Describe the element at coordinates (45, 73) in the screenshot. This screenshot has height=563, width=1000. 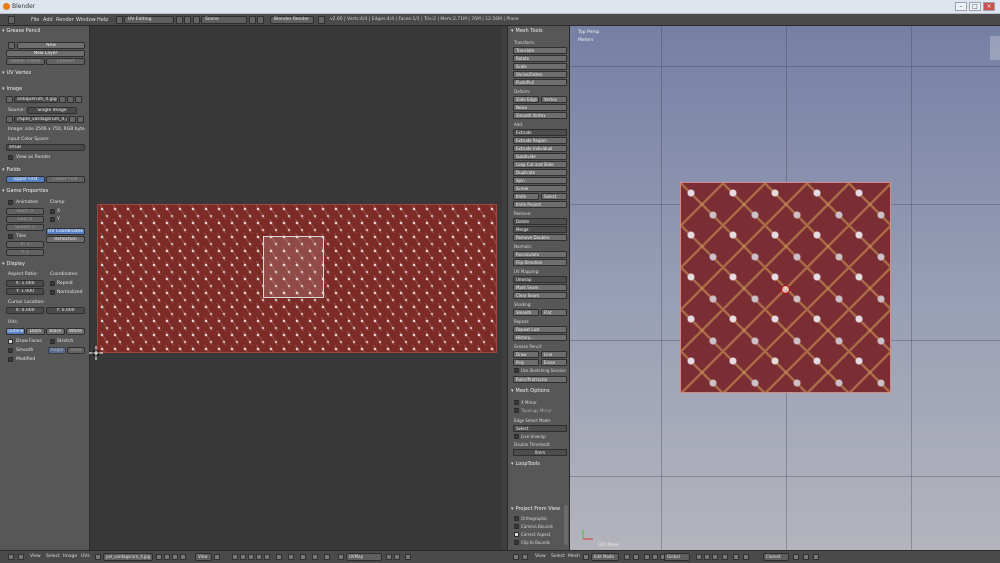
I see `uv-vertex-header: UV Vertex` at that location.